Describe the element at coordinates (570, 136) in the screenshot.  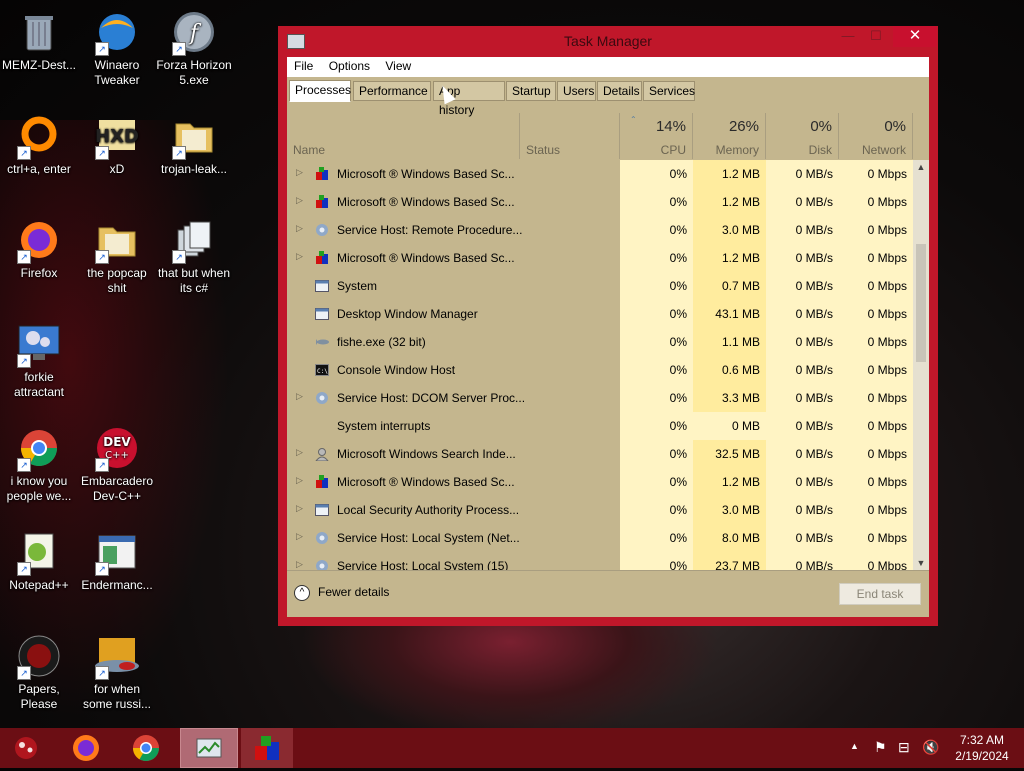
I see `header-status: Status` at that location.